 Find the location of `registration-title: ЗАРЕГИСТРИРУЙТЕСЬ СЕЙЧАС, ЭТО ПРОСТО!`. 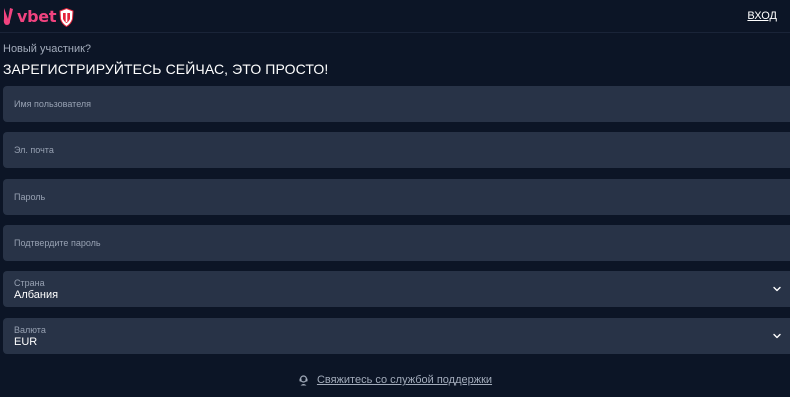

registration-title: ЗАРЕГИСТРИРУЙТЕСЬ СЕЙЧАС, ЭТО ПРОСТО! is located at coordinates (166, 69).